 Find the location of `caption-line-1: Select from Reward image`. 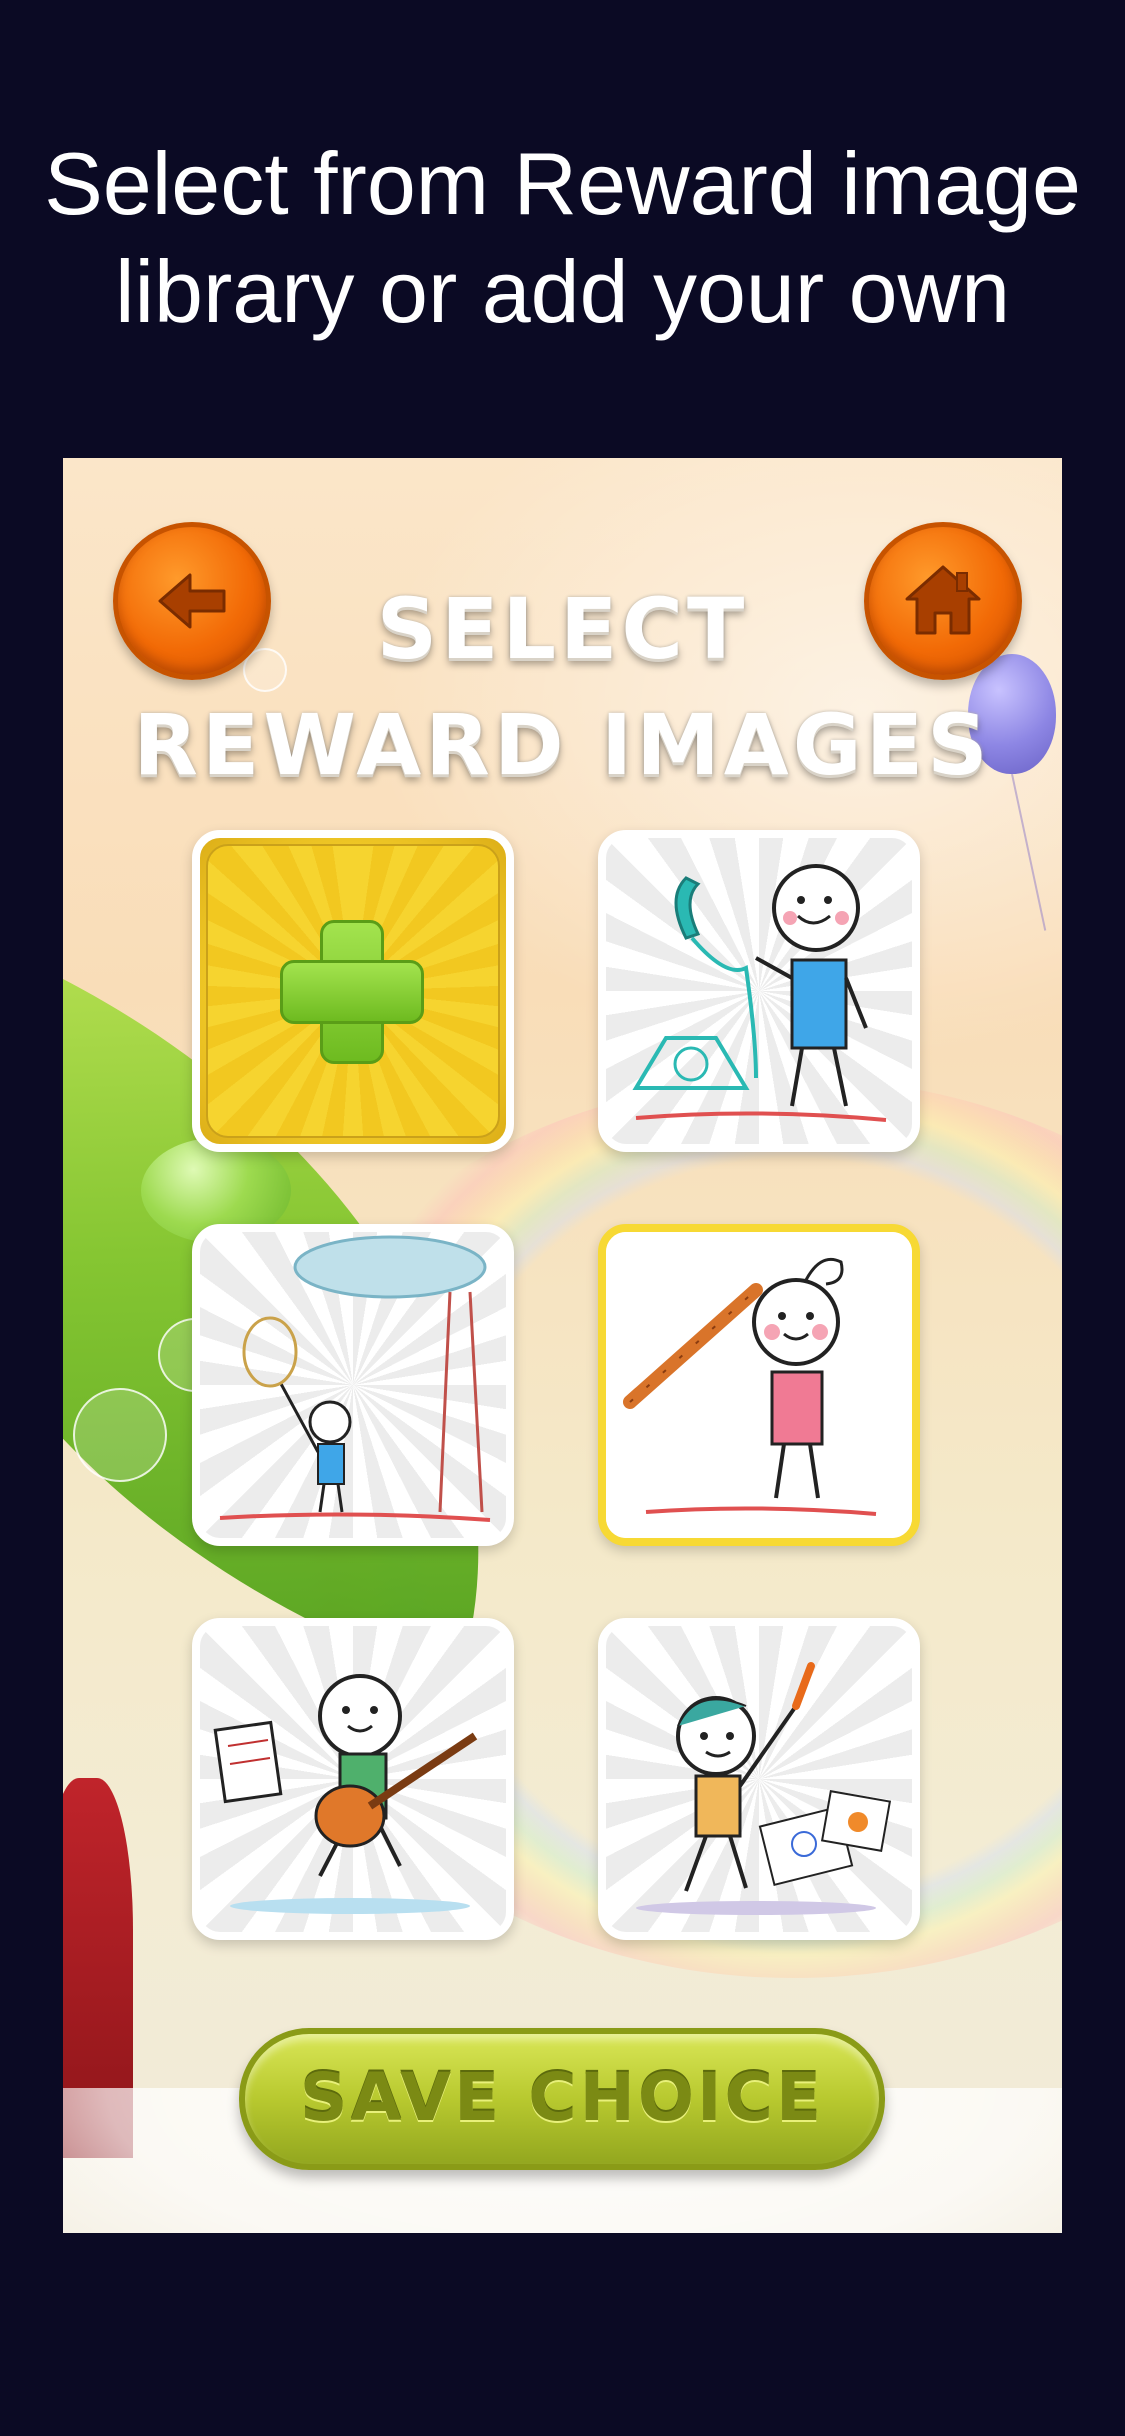

caption-line-1: Select from Reward image is located at coordinates (562, 183).